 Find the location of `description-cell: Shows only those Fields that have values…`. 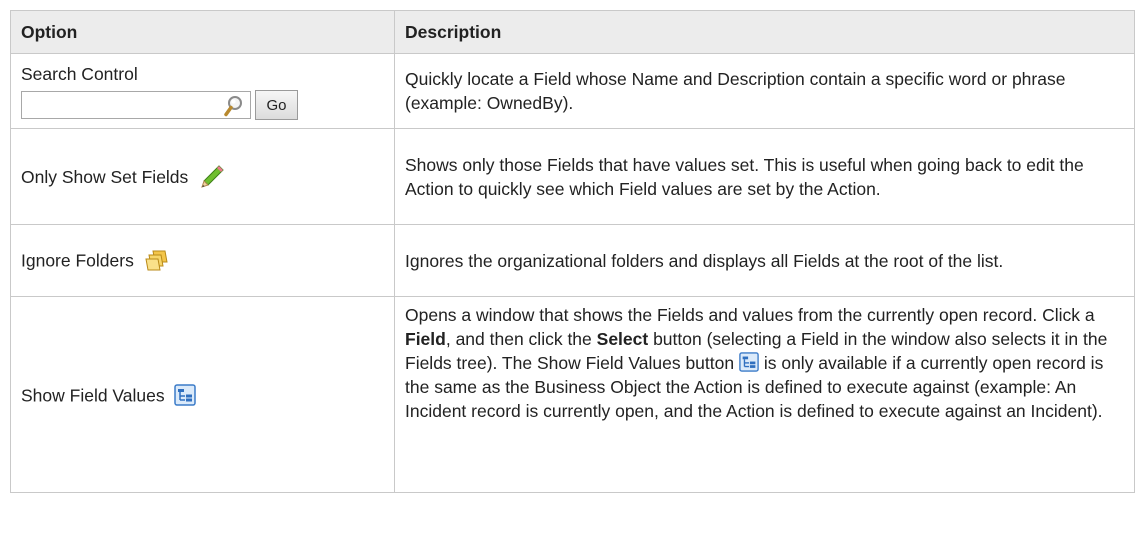

description-cell: Shows only those Fields that have values… is located at coordinates (764, 176).